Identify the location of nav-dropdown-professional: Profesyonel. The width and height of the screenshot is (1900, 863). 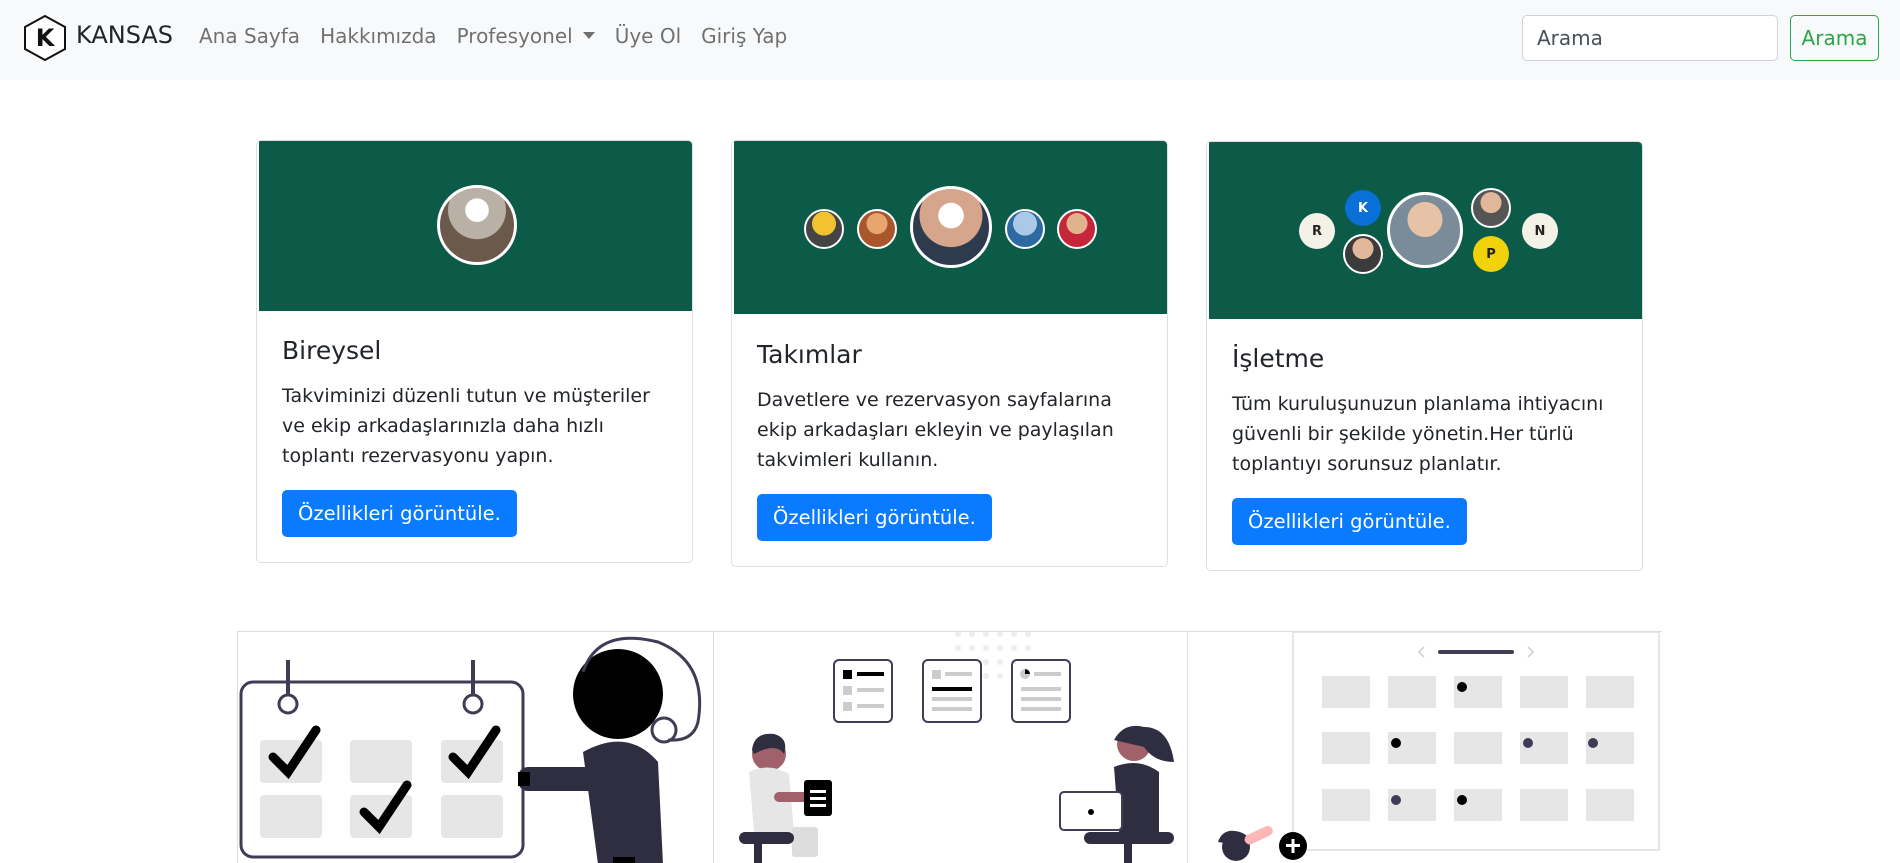
(526, 36).